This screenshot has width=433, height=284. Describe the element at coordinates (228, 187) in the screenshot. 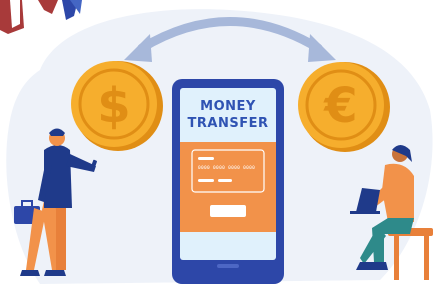

I see `bank-card-icon` at that location.